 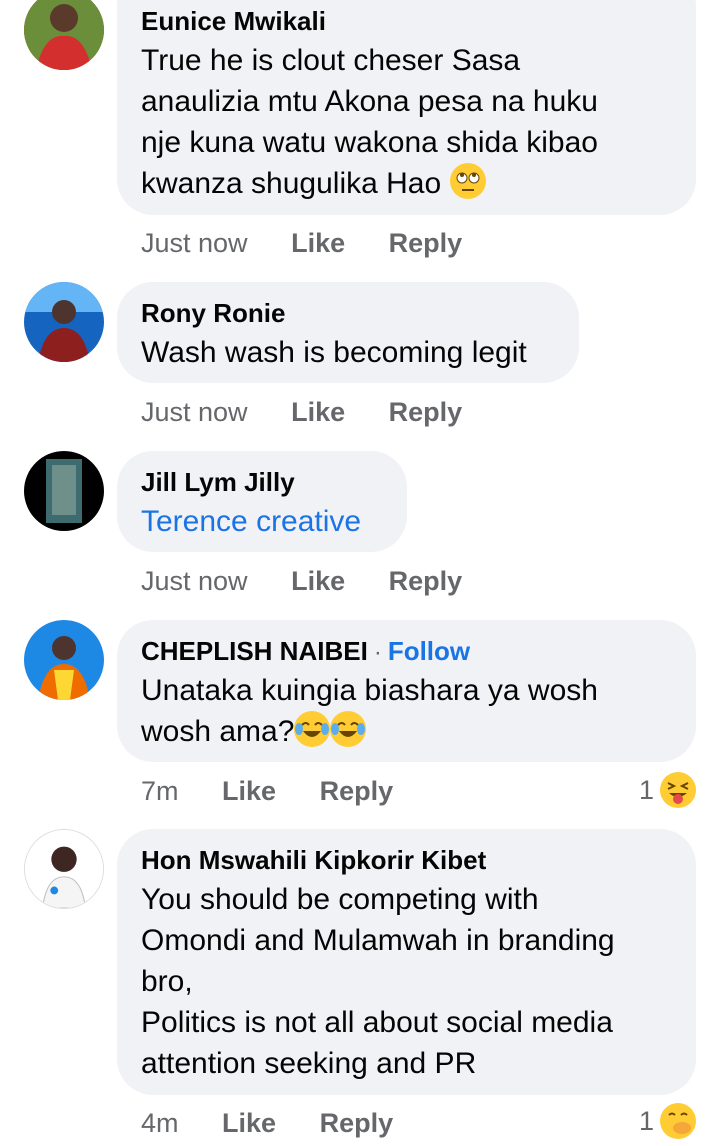 What do you see at coordinates (377, 1022) in the screenshot?
I see `comment-line: Politics is not all about social media` at bounding box center [377, 1022].